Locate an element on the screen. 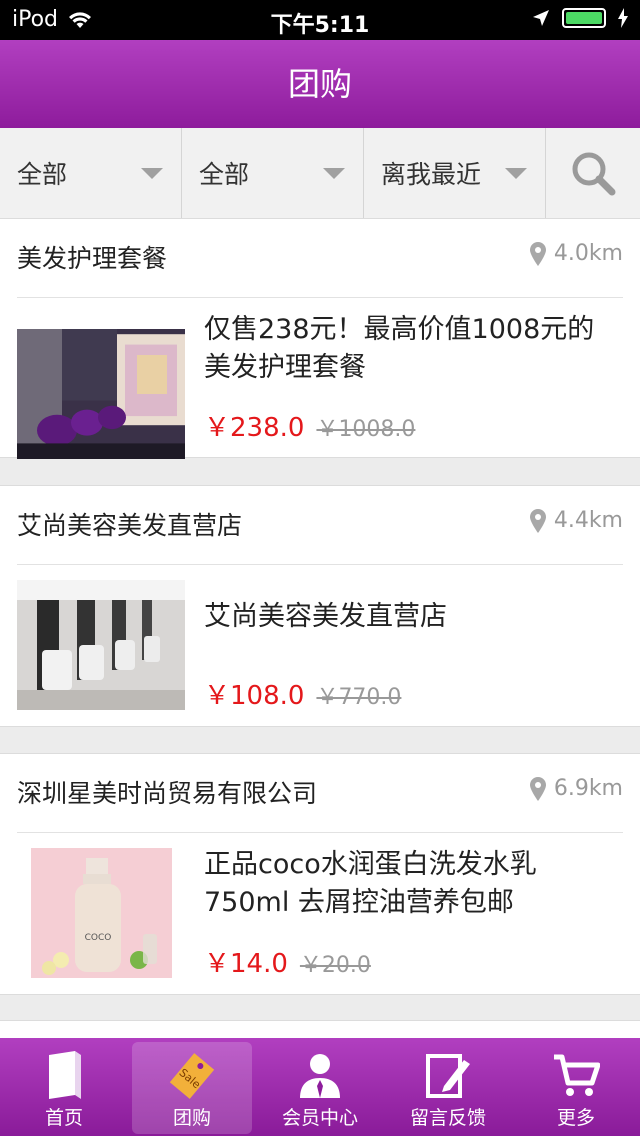 Image resolution: width=640 pixels, height=1136 pixels. deal-price-row: ￥14.0 ￥20.0 is located at coordinates (287, 961).